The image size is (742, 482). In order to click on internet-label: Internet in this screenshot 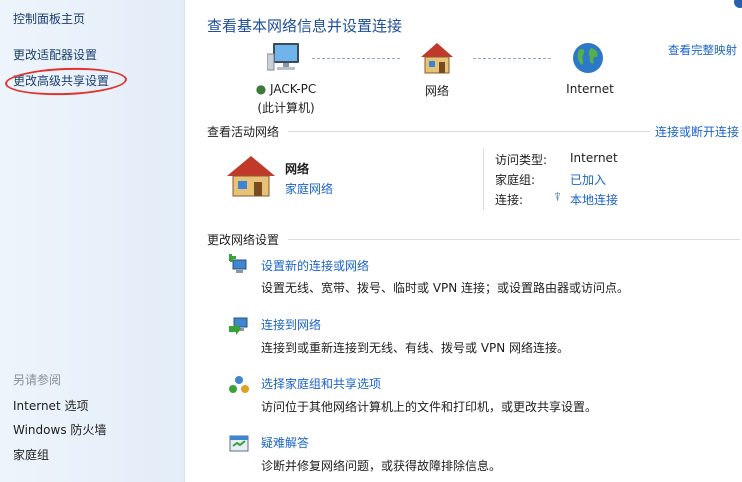, I will do `click(590, 89)`.